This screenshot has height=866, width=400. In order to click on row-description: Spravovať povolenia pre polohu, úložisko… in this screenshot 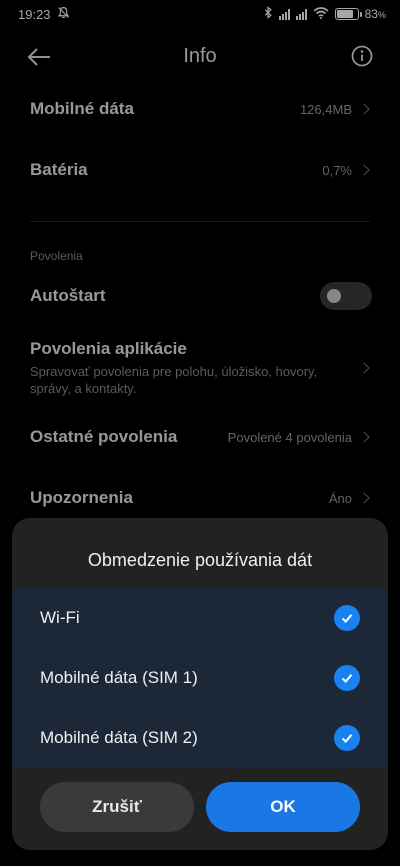, I will do `click(174, 380)`.